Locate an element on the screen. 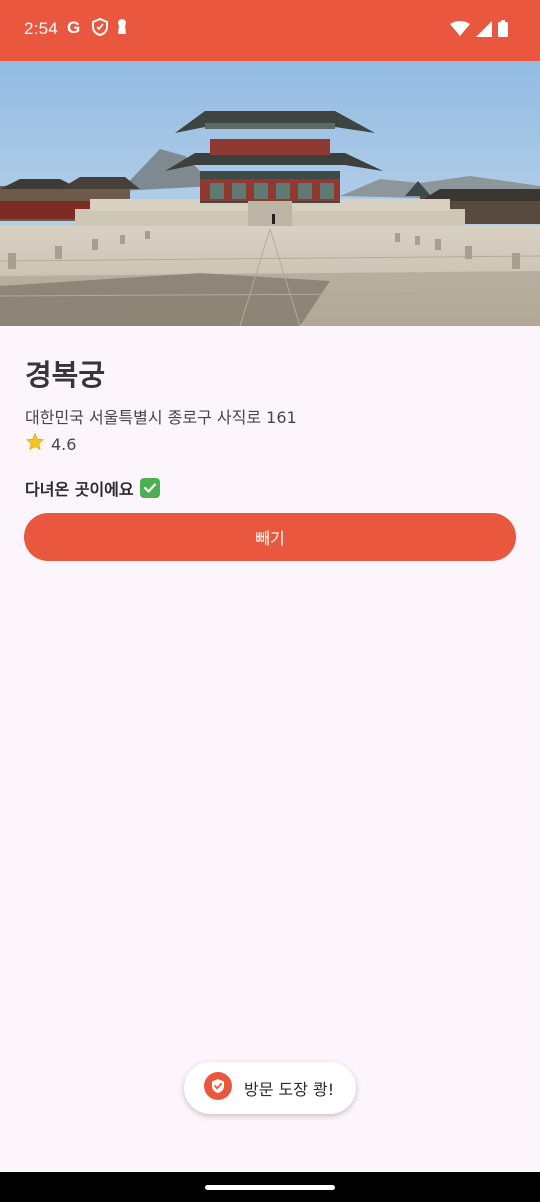  navigation-bar is located at coordinates (270, 1187).